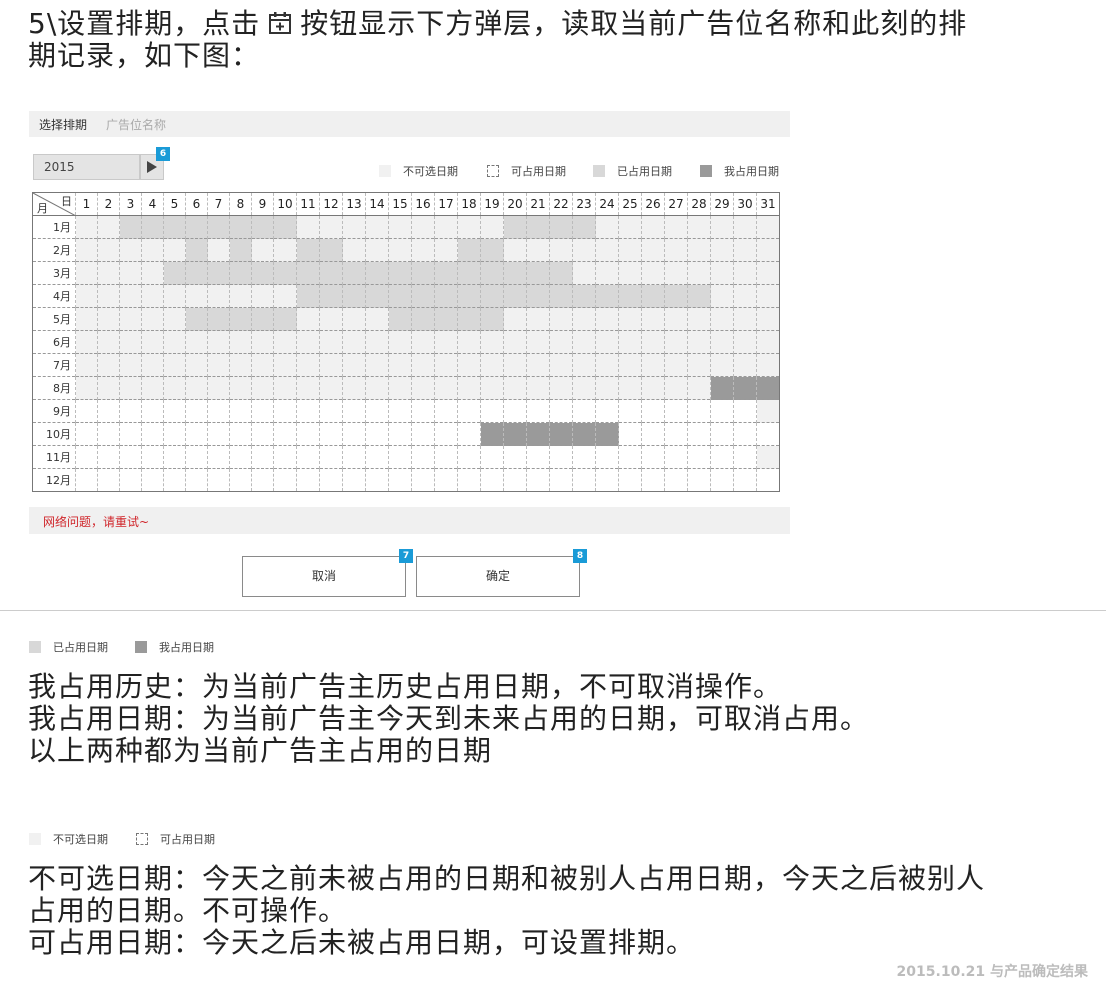 This screenshot has width=1106, height=984. What do you see at coordinates (498, 576) in the screenshot?
I see `confirm-button: 确定` at bounding box center [498, 576].